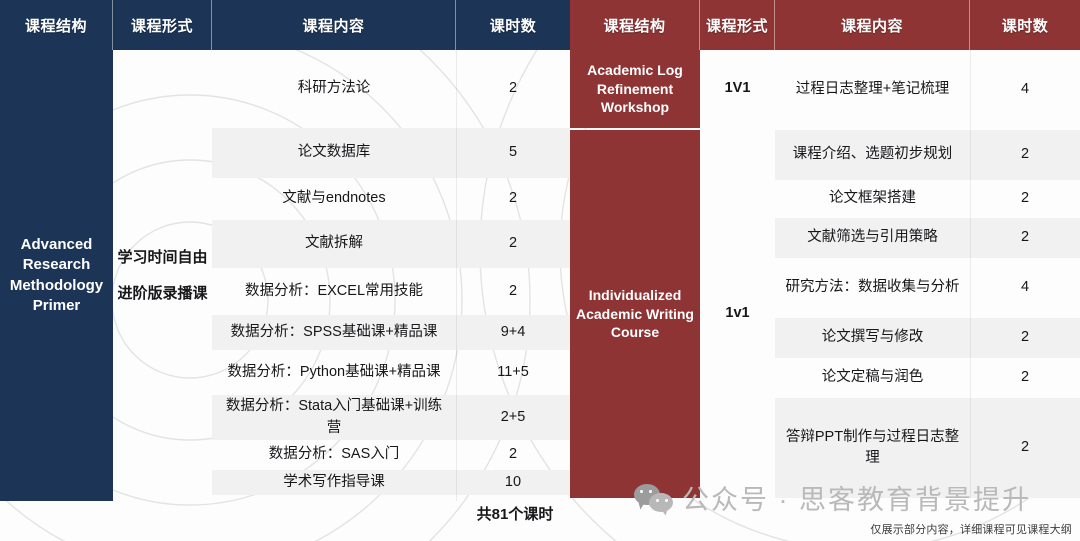 Image resolution: width=1080 pixels, height=541 pixels. I want to click on left-format-cell: 学习时间自由 进阶版录播课, so click(162, 275).